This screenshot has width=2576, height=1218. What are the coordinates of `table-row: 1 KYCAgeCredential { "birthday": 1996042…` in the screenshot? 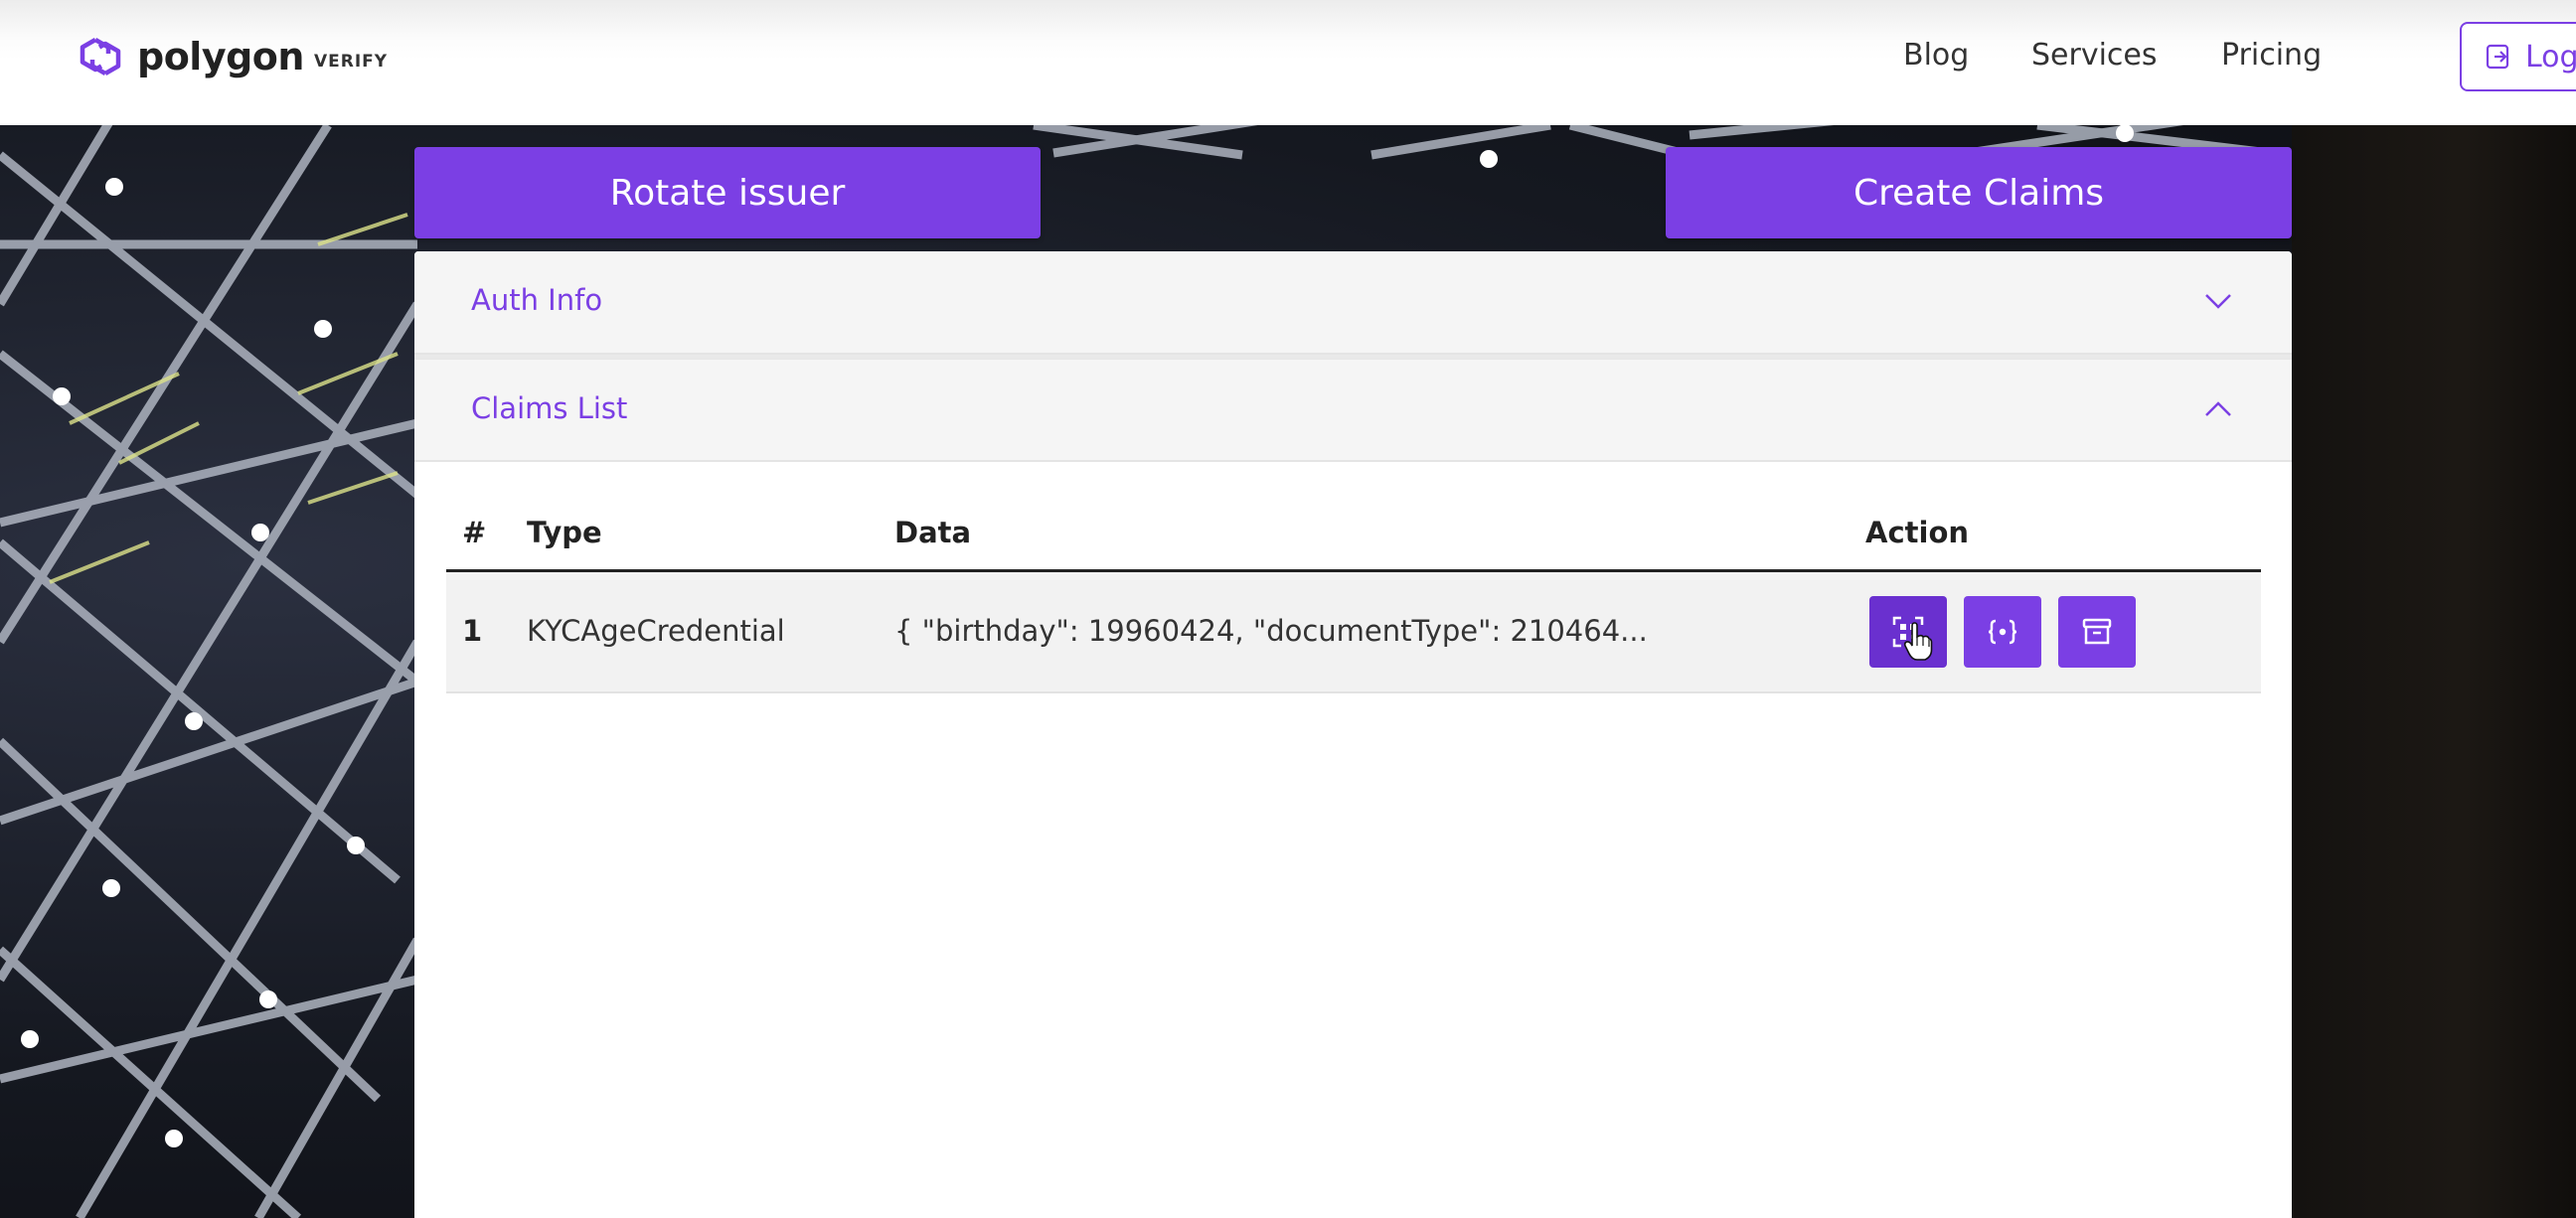 It's located at (1353, 632).